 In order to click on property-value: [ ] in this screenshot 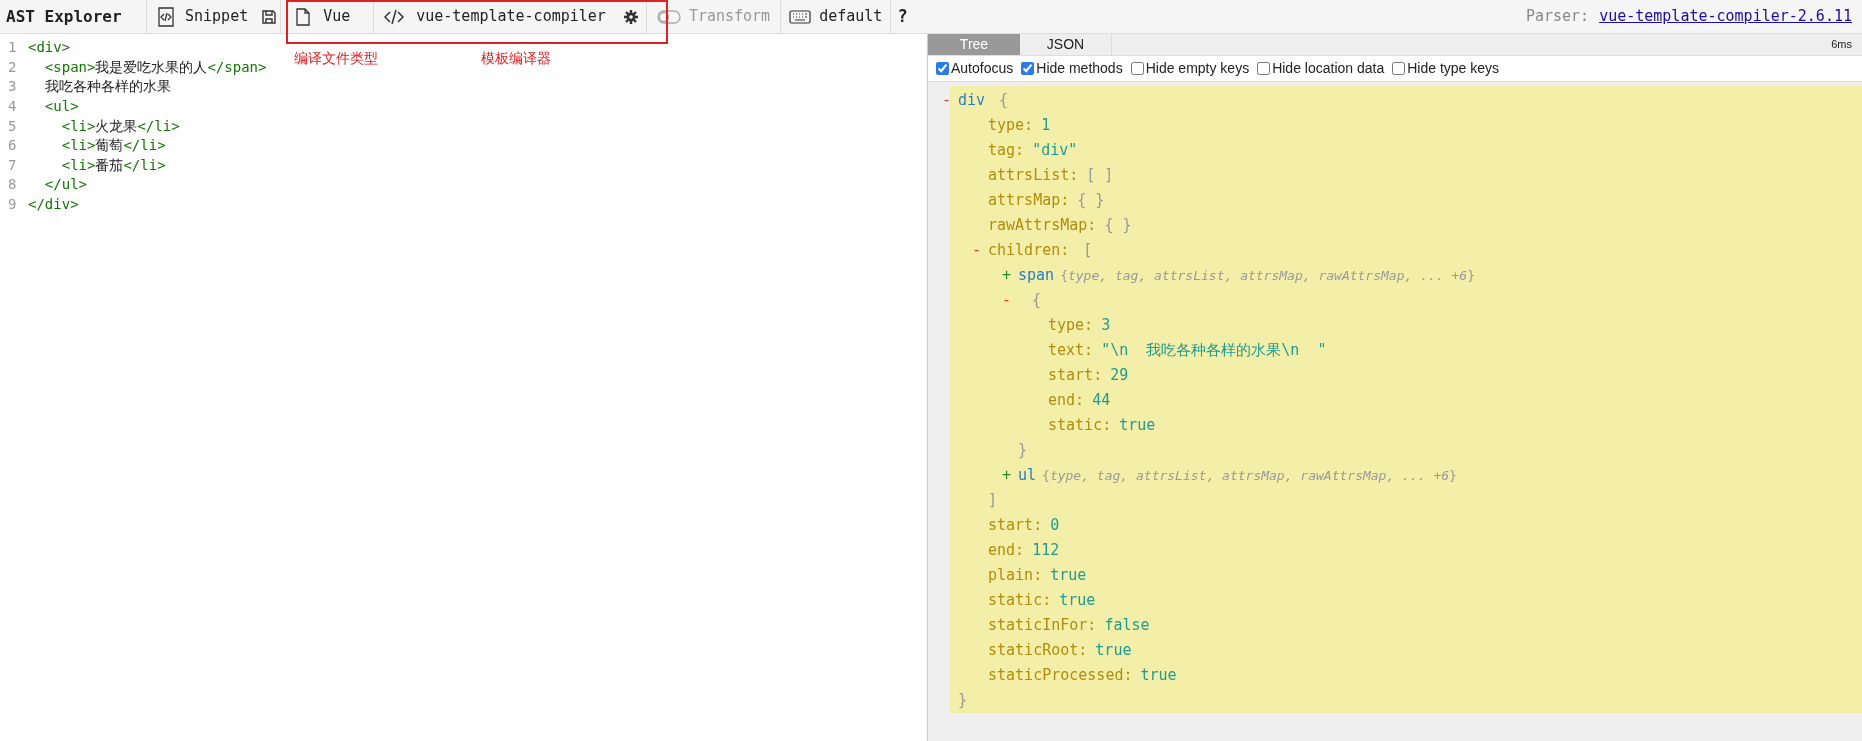, I will do `click(1100, 176)`.